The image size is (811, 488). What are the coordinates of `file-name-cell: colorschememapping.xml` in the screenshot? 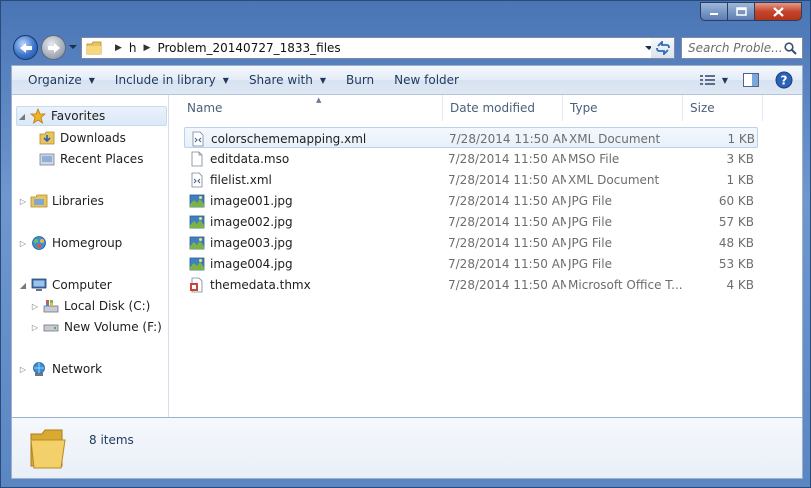 It's located at (315, 138).